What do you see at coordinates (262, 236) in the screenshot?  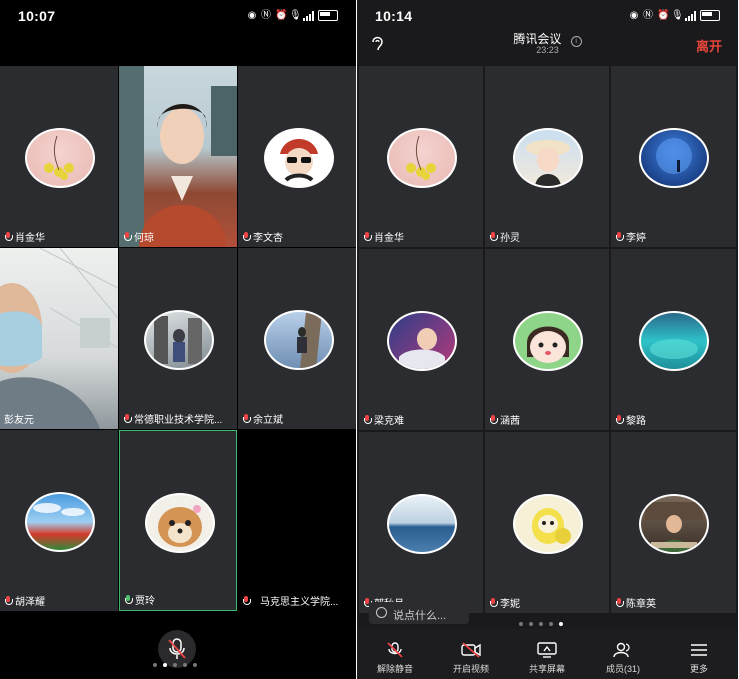 I see `participant-label: 李文杏` at bounding box center [262, 236].